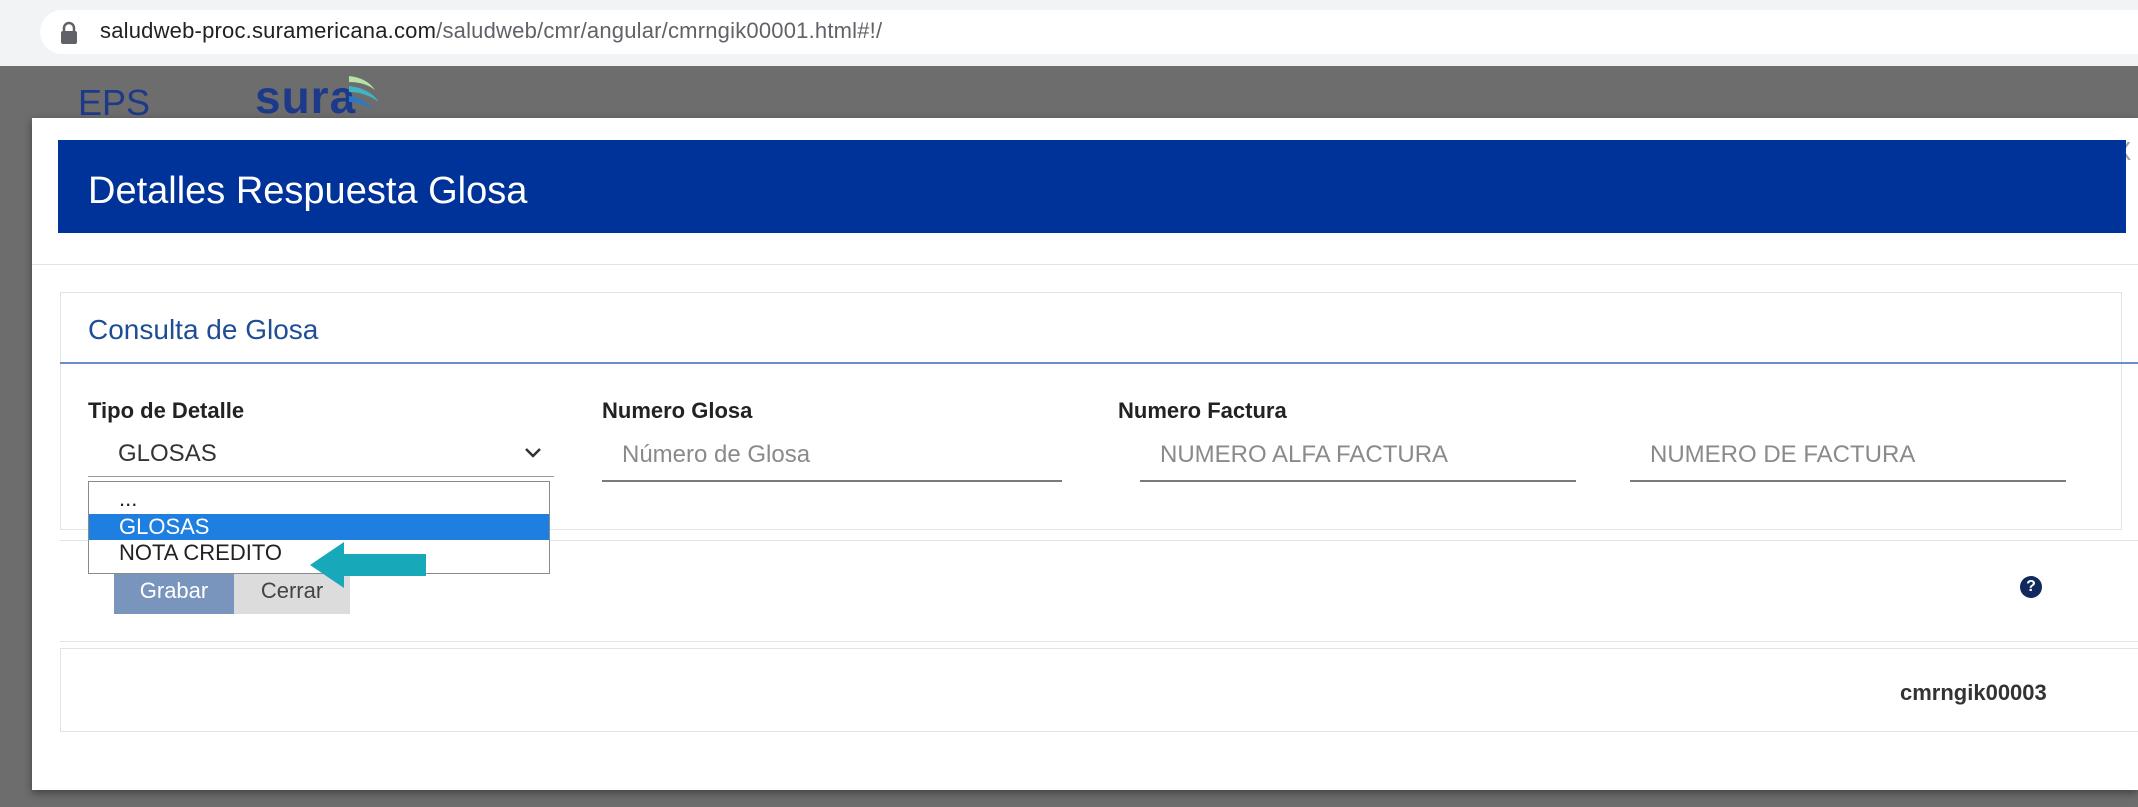 The width and height of the screenshot is (2138, 807). I want to click on numero-factura-label: Numero Factura, so click(1202, 410).